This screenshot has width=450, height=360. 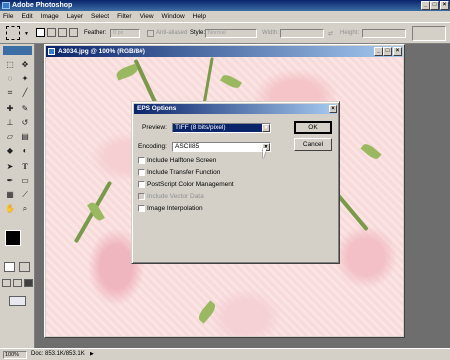 I want to click on zoom-field: 100%, so click(x=15, y=355).